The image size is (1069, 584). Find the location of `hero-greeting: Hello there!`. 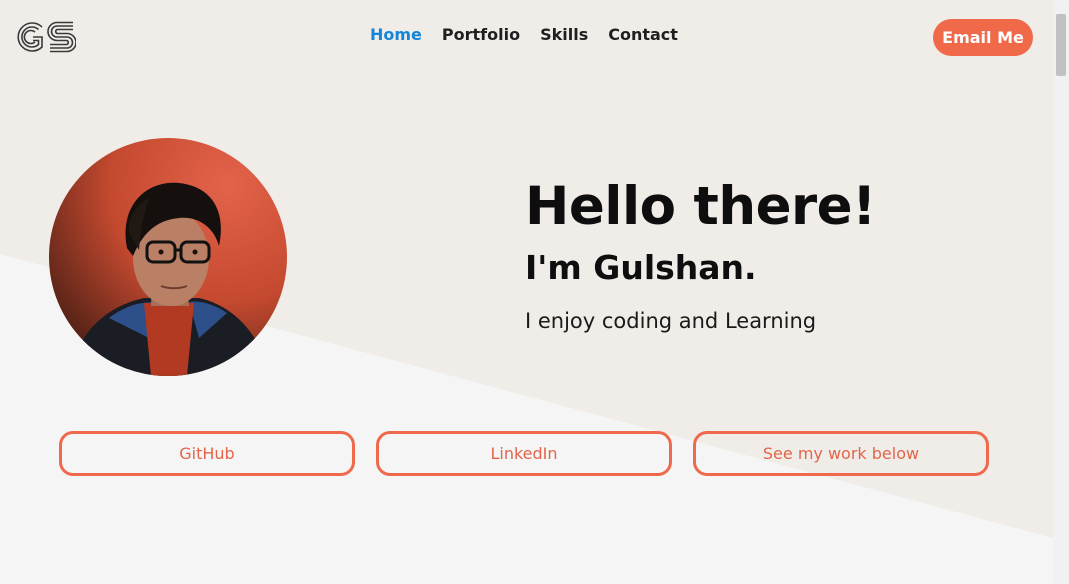

hero-greeting: Hello there! is located at coordinates (700, 206).